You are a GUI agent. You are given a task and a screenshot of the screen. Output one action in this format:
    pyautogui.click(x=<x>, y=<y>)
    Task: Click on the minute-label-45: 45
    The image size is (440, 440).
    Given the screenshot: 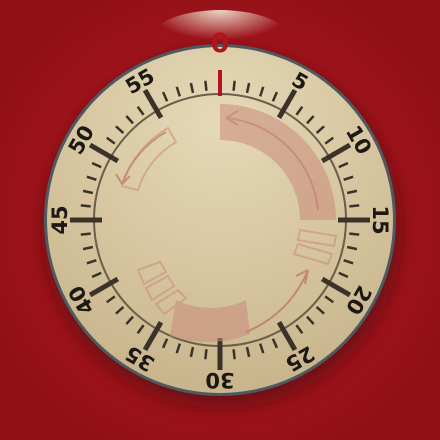 What is the action you would take?
    pyautogui.click(x=60, y=219)
    